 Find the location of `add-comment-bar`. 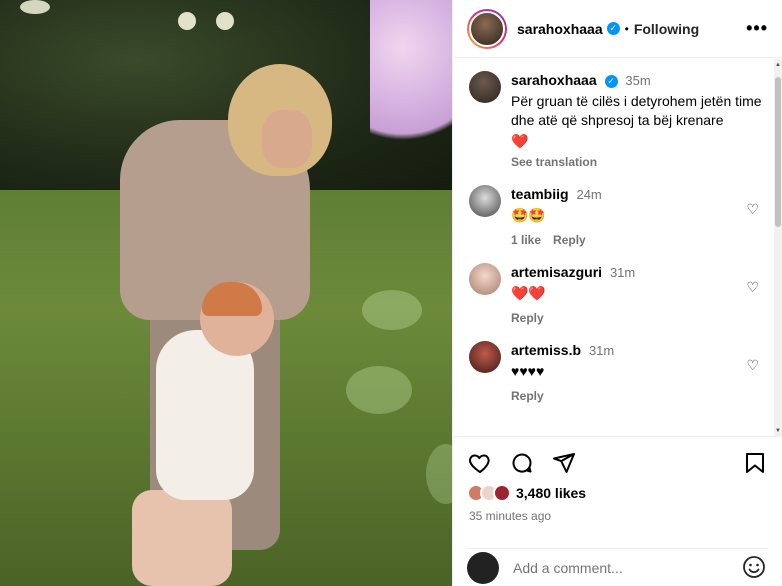

add-comment-bar is located at coordinates (617, 567).